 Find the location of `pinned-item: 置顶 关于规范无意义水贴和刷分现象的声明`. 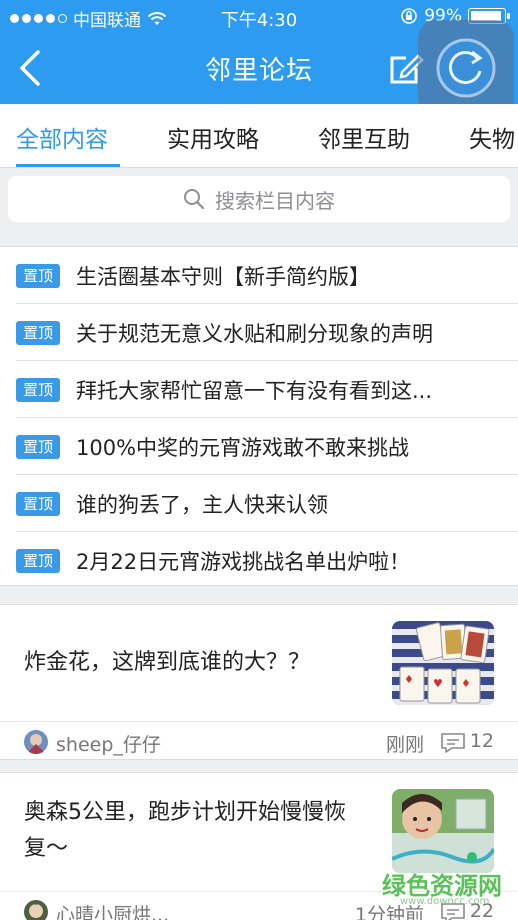

pinned-item: 置顶 关于规范无意义水贴和刷分现象的声明 is located at coordinates (259, 332).